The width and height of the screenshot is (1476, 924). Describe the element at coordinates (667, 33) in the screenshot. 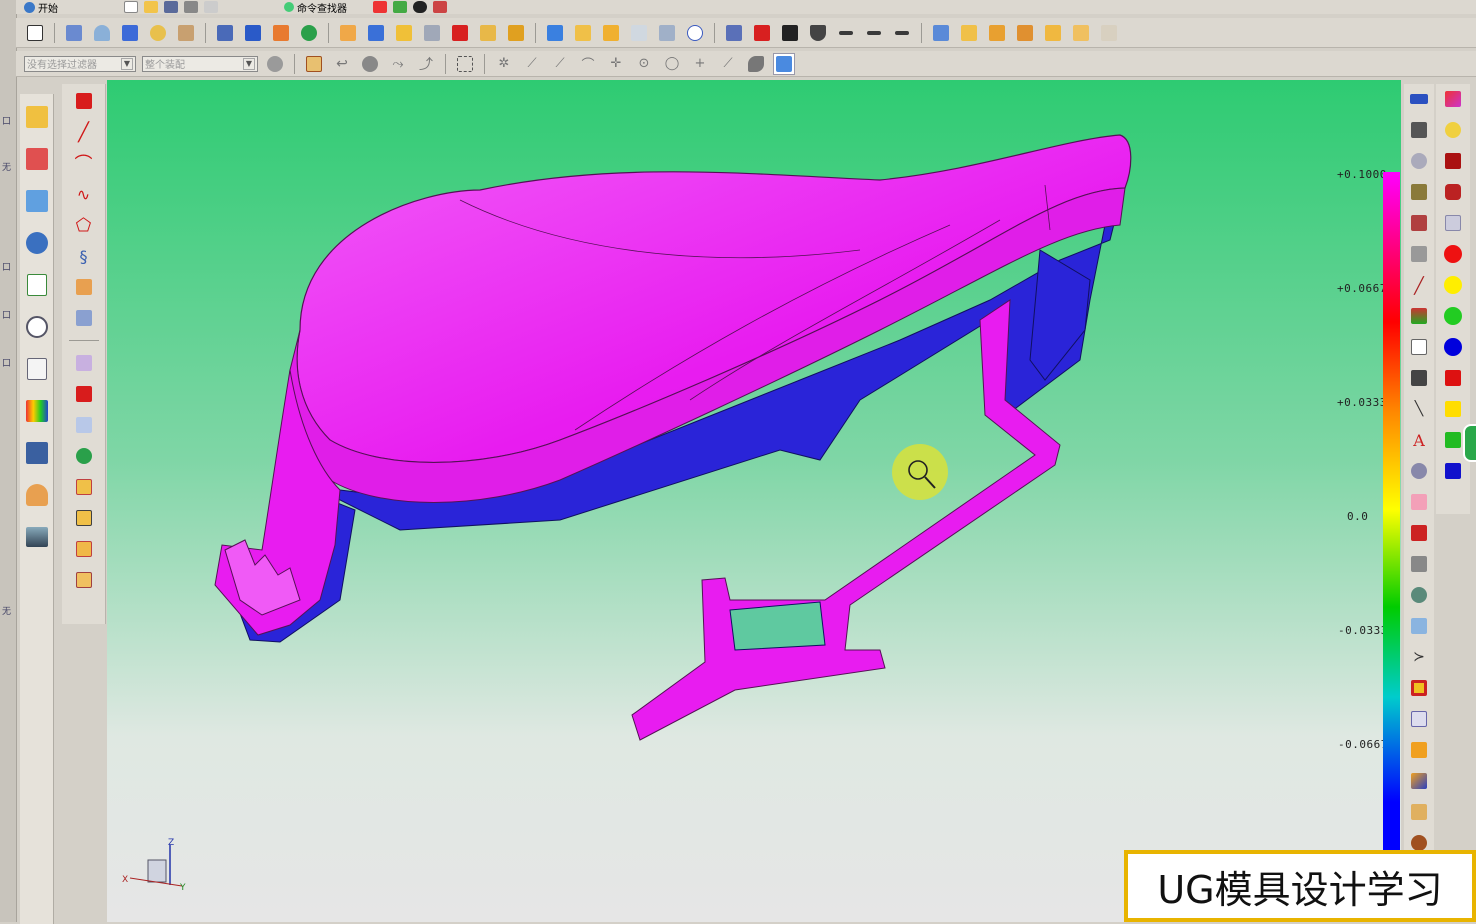

I see `pattern-button` at that location.